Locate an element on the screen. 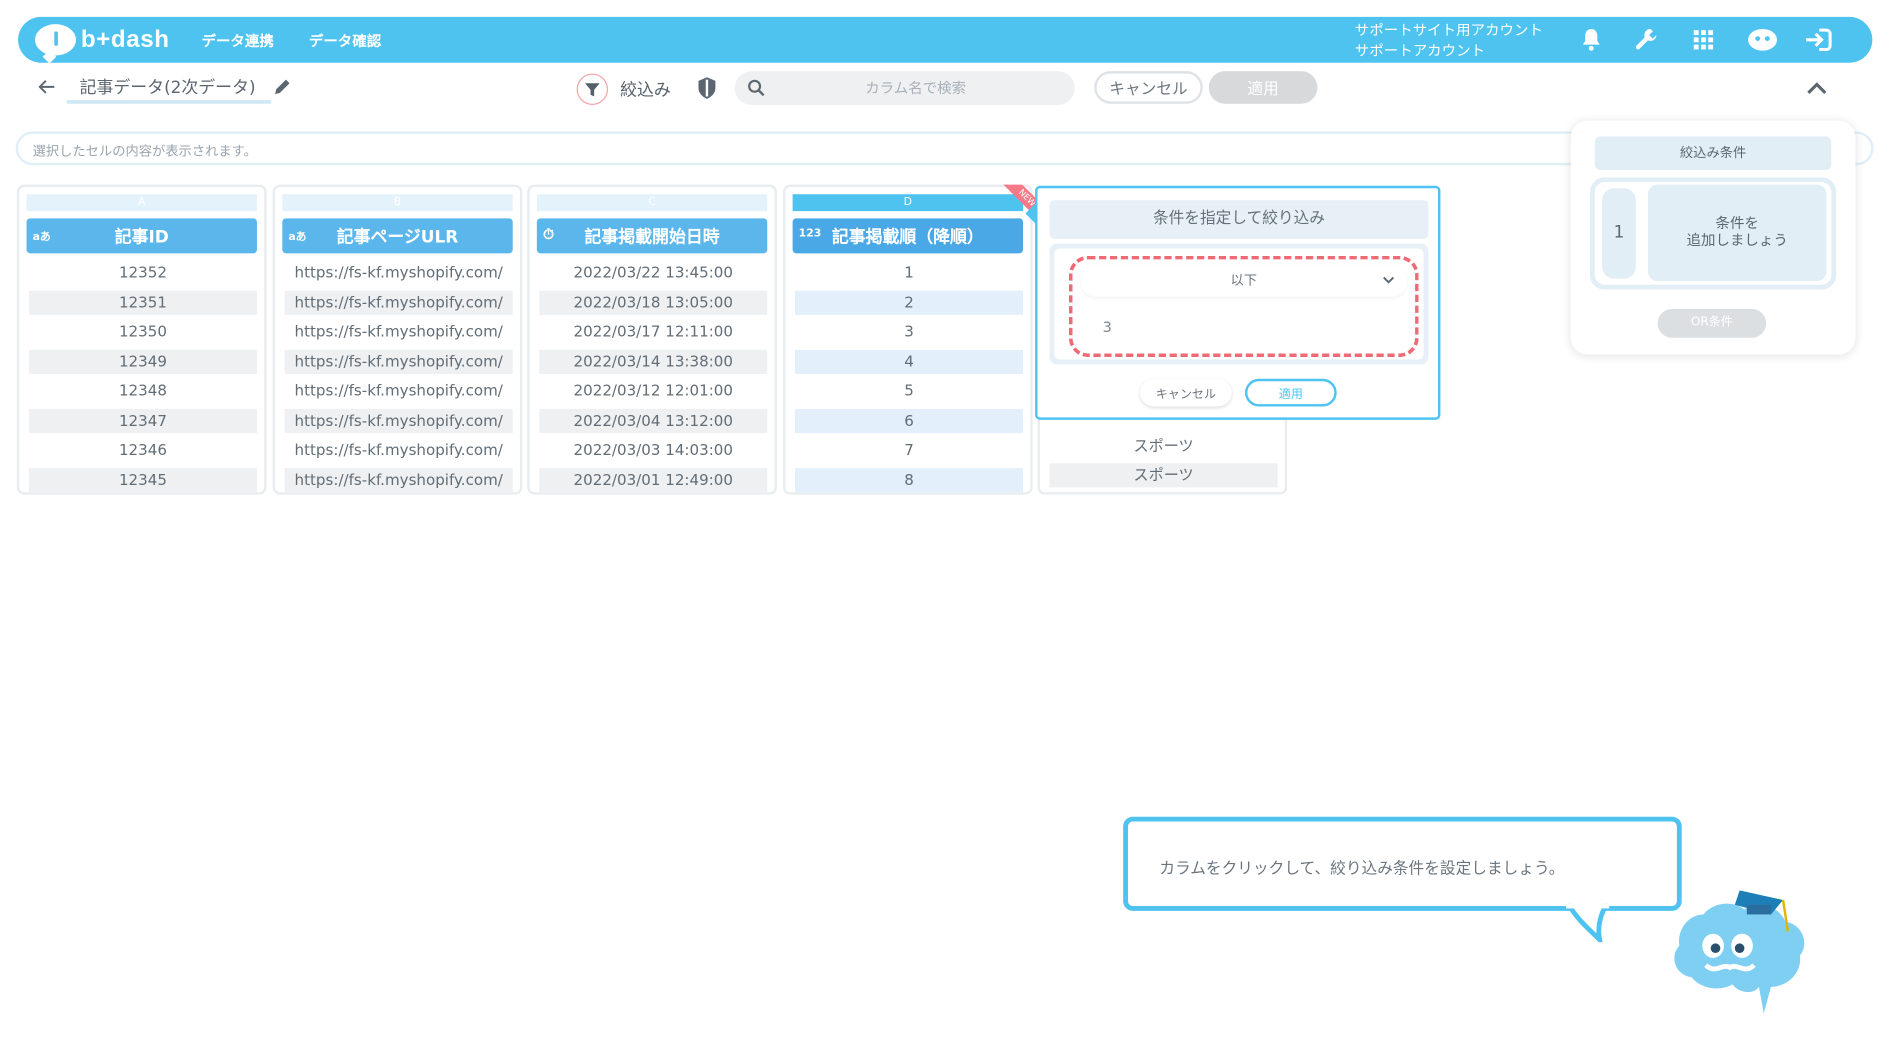 The width and height of the screenshot is (1890, 1063). dataset-title: 記事データ(2次データ) is located at coordinates (168, 87).